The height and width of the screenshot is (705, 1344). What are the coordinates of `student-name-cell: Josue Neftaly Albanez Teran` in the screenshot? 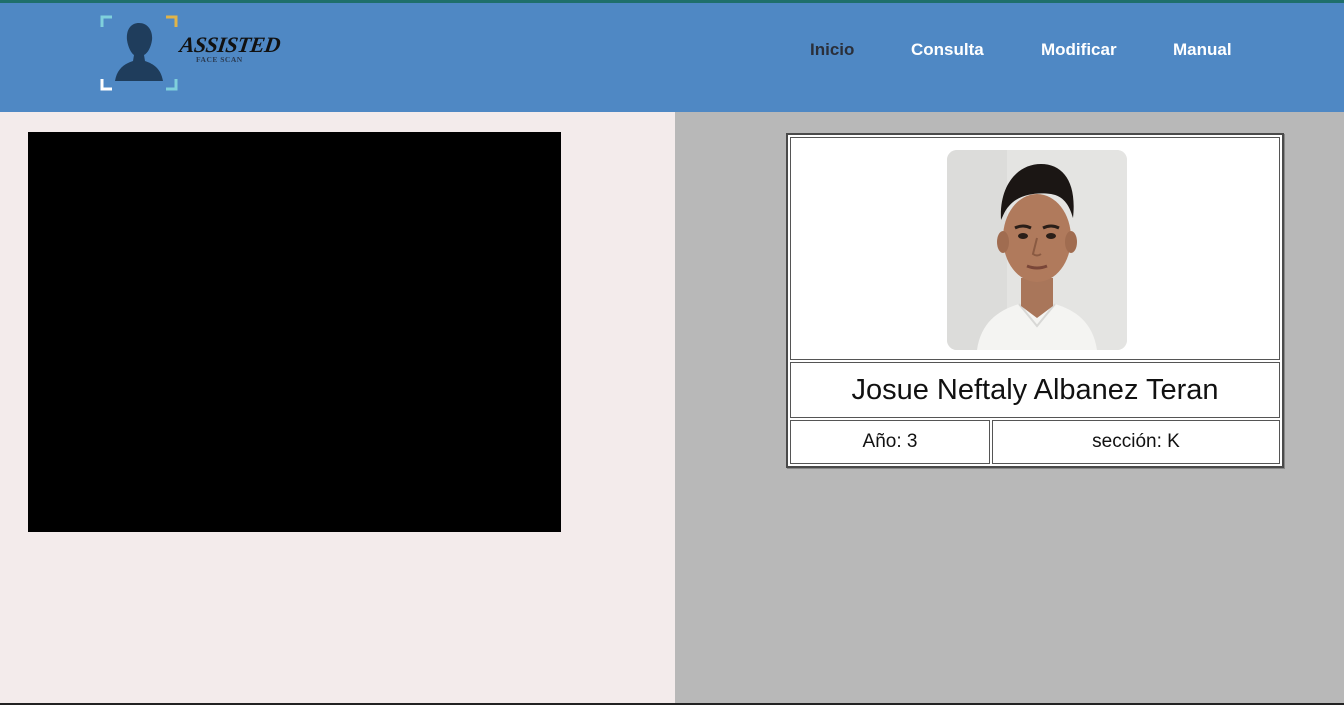 It's located at (1035, 390).